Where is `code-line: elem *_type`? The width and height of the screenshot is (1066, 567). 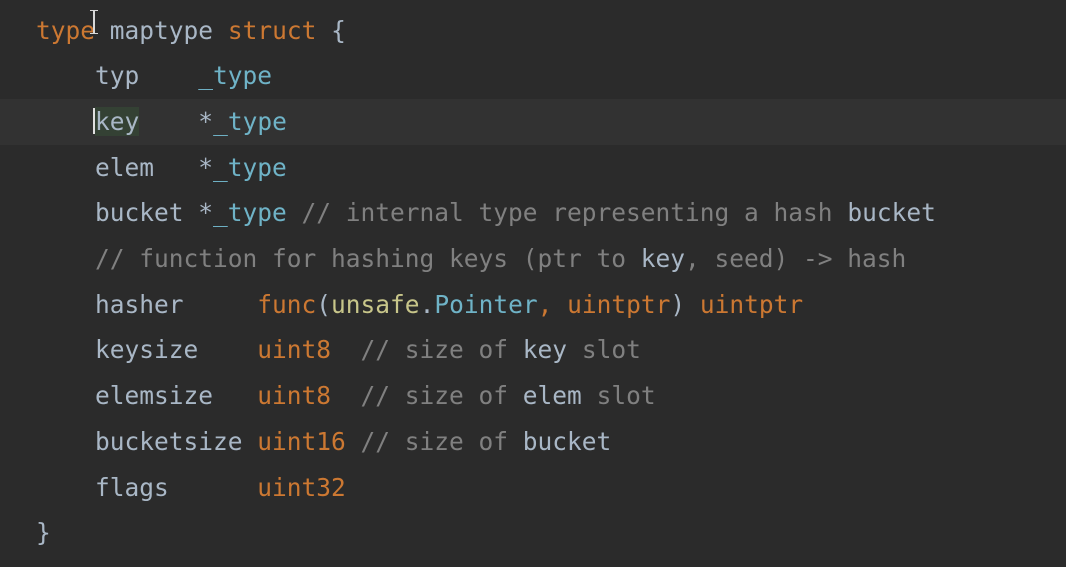
code-line: elem *_type is located at coordinates (533, 168).